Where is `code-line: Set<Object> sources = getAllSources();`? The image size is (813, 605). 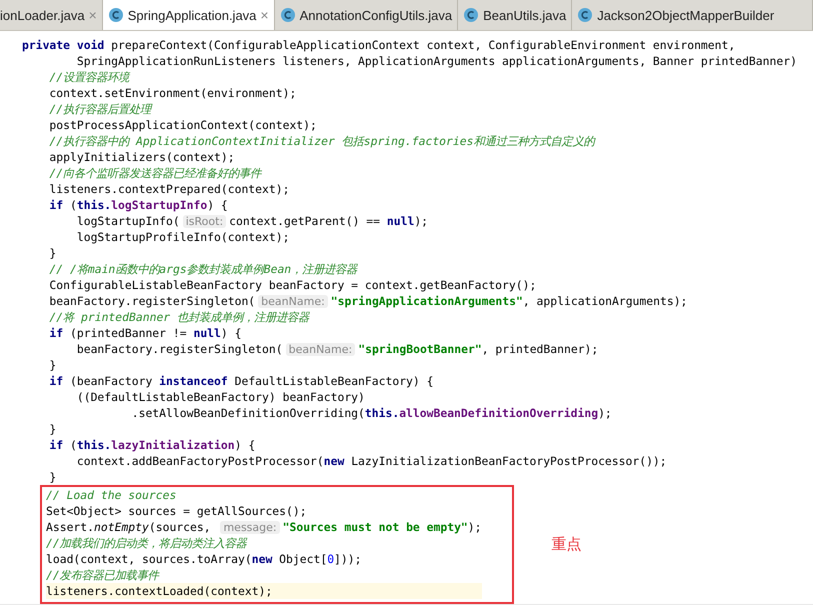 code-line: Set<Object> sources = getAllSources(); is located at coordinates (177, 511).